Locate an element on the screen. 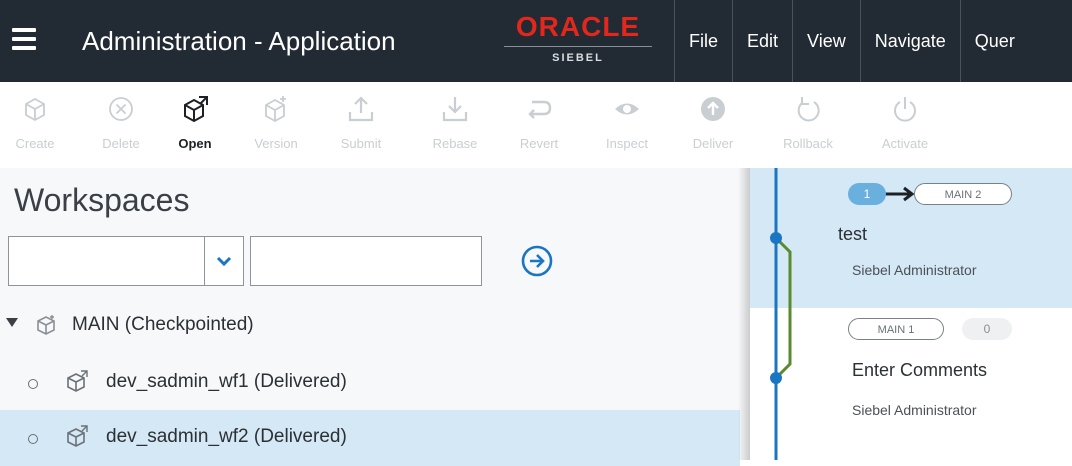  tree-node-label: MAIN (Checkpointed) is located at coordinates (163, 324).